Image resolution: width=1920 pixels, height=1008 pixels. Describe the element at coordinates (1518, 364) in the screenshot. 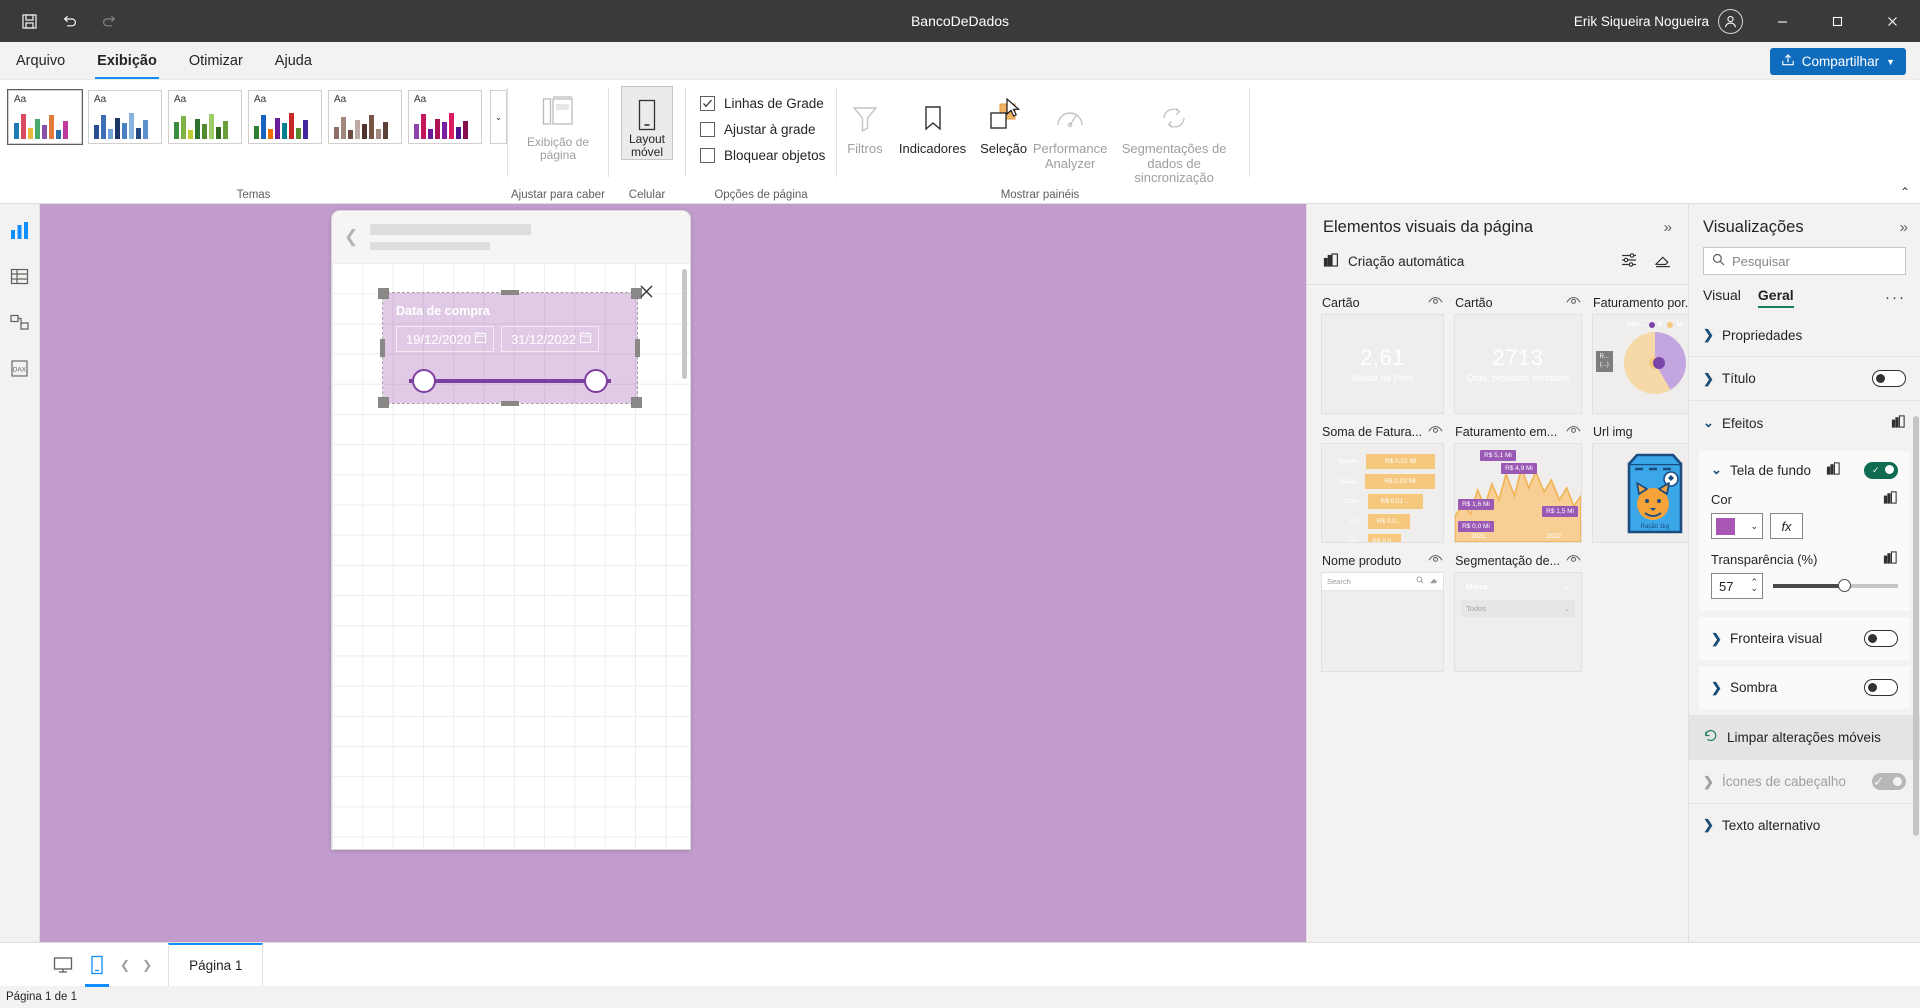

I see `visual-thumbnail: 2713 Qtde. produtos vendidos` at that location.